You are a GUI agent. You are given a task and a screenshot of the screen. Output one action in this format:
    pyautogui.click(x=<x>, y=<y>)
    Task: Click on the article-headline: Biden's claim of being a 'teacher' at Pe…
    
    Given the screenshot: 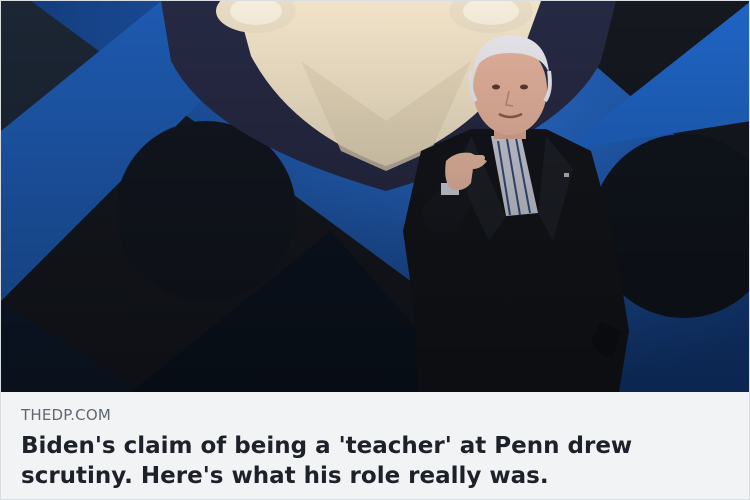 What is the action you would take?
    pyautogui.click(x=371, y=461)
    